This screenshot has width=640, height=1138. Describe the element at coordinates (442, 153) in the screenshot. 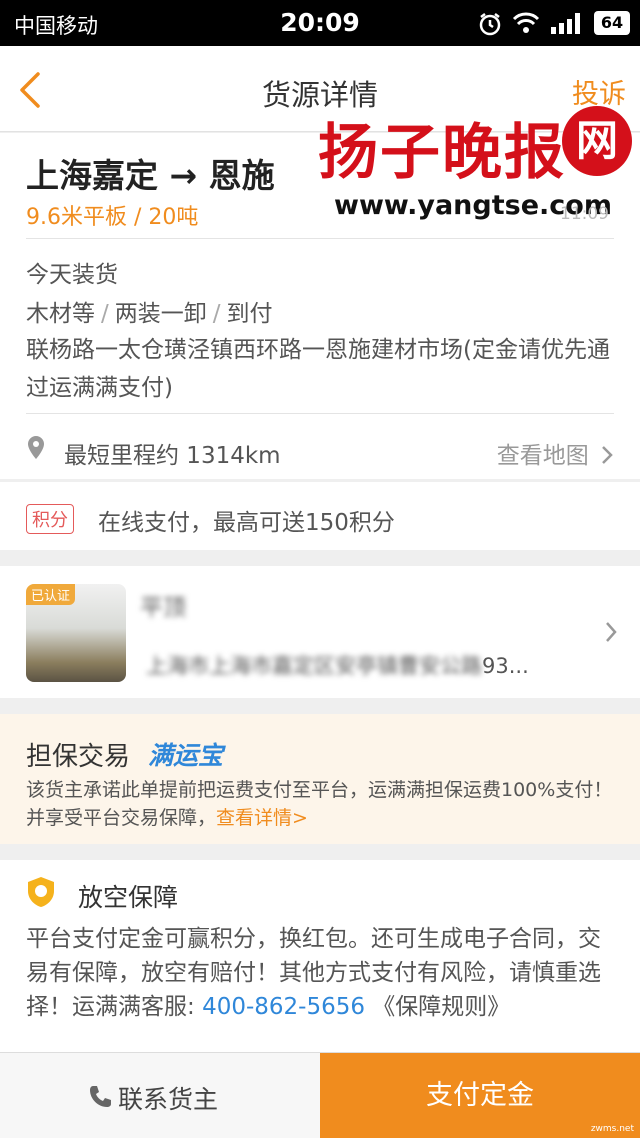

I see `watermark-logo: 扬子晚报` at that location.